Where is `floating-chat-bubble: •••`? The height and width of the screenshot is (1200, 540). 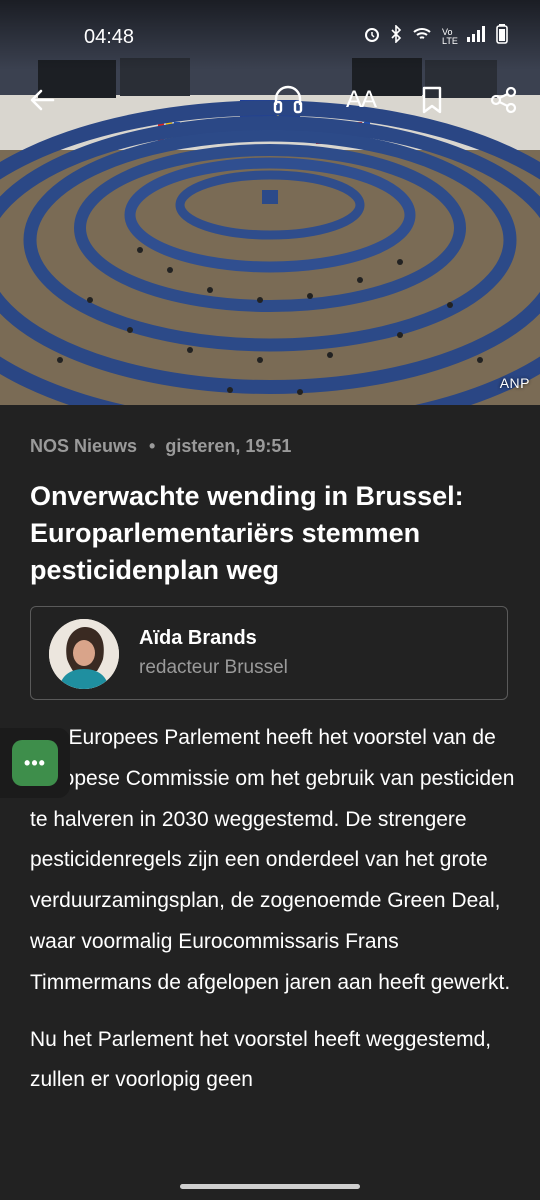 floating-chat-bubble: ••• is located at coordinates (35, 763).